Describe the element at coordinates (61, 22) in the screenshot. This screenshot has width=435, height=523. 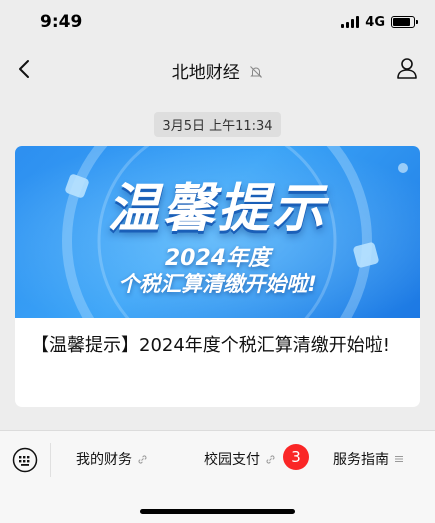
I see `status-time: 9:49` at that location.